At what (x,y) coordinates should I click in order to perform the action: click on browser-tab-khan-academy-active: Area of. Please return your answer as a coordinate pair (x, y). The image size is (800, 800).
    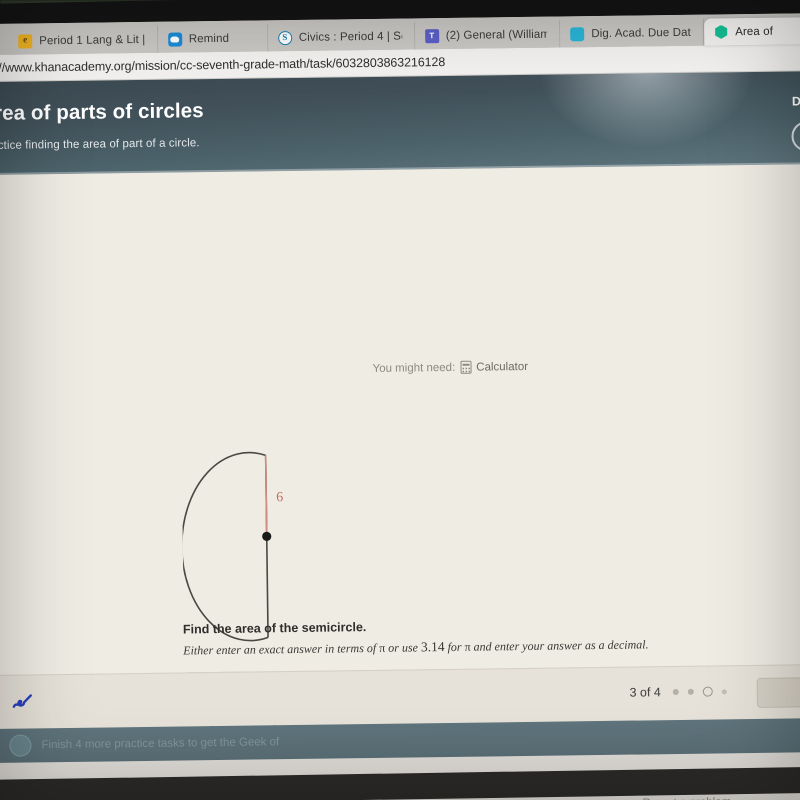
    Looking at the image, I should click on (751, 31).